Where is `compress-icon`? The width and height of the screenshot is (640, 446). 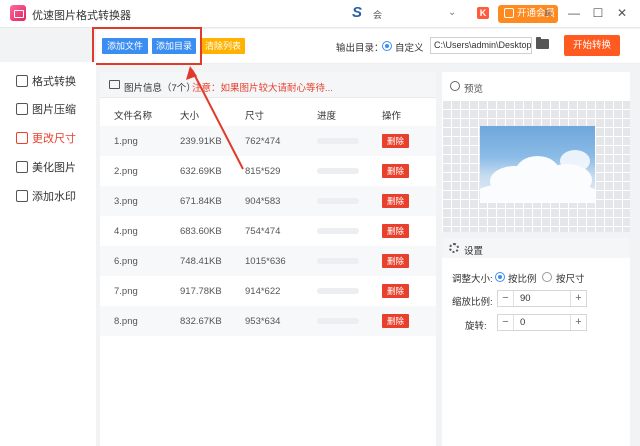
compress-icon is located at coordinates (22, 109).